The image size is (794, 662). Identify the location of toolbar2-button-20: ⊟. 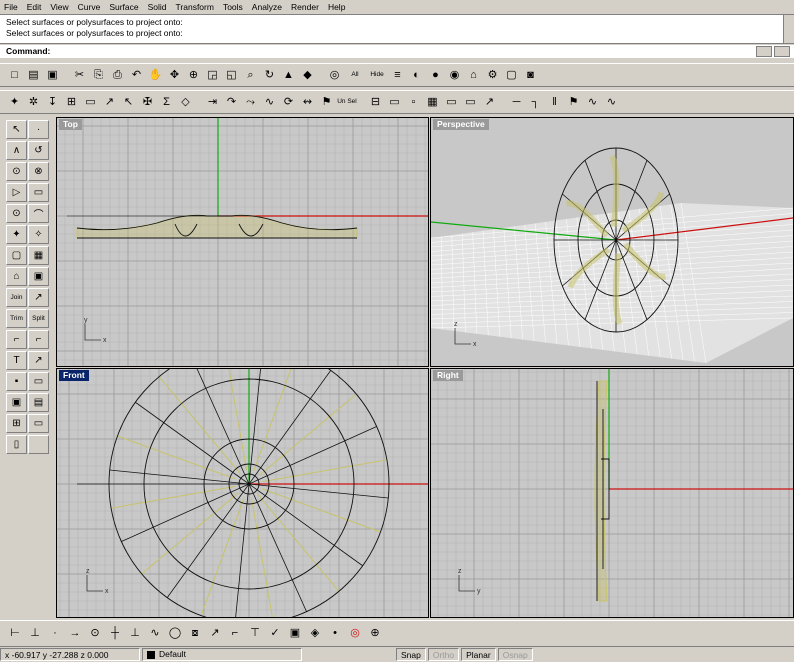
(375, 102).